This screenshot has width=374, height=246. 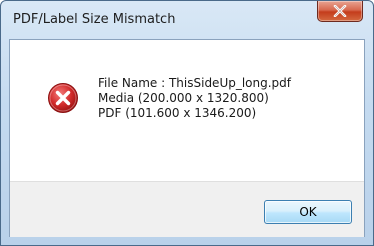 What do you see at coordinates (94, 19) in the screenshot?
I see `window-title: PDF/Label Size Mismatch` at bounding box center [94, 19].